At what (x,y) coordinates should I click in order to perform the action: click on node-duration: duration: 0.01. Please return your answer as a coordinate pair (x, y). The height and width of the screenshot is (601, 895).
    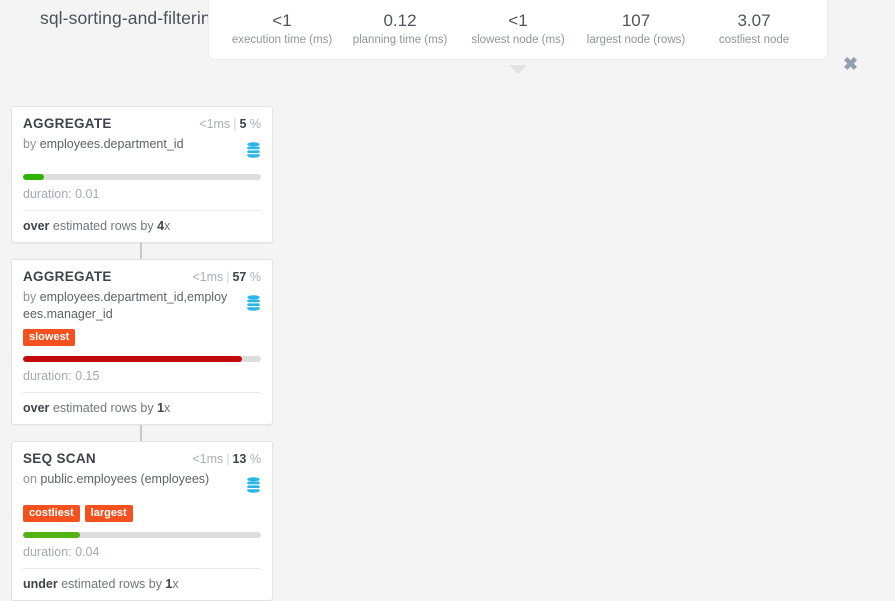
    Looking at the image, I should click on (61, 194).